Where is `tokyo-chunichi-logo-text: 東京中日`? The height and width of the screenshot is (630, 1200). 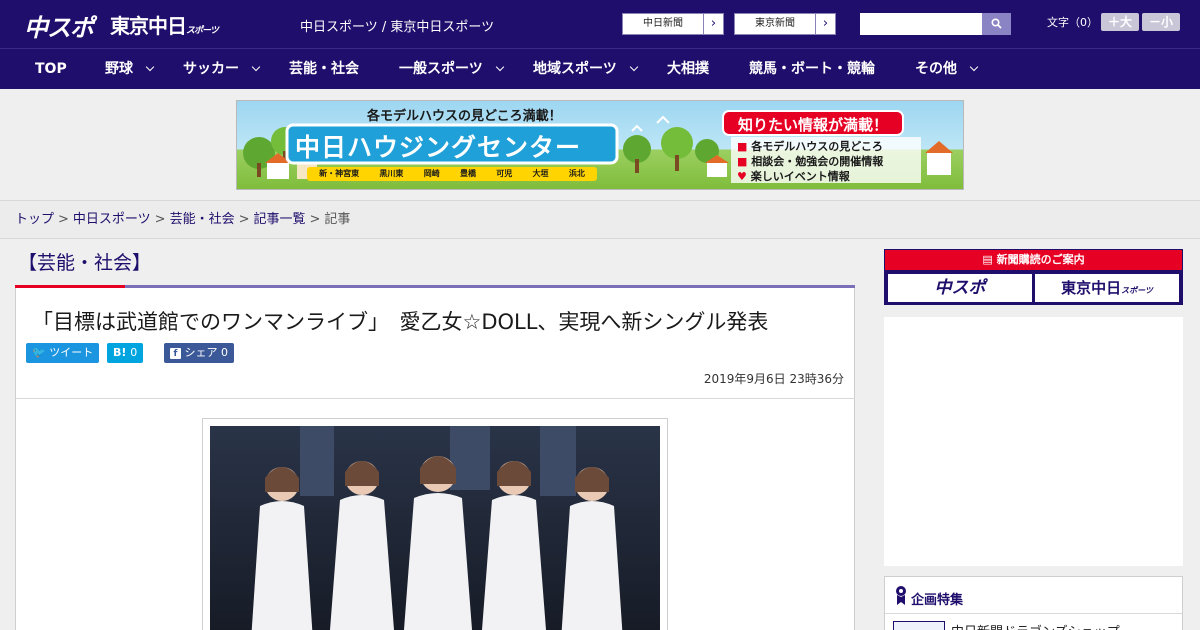
tokyo-chunichi-logo-text: 東京中日 is located at coordinates (148, 26).